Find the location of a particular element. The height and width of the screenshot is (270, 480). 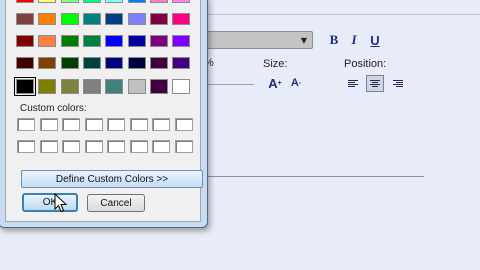

grow-font-icon: A is located at coordinates (273, 83).